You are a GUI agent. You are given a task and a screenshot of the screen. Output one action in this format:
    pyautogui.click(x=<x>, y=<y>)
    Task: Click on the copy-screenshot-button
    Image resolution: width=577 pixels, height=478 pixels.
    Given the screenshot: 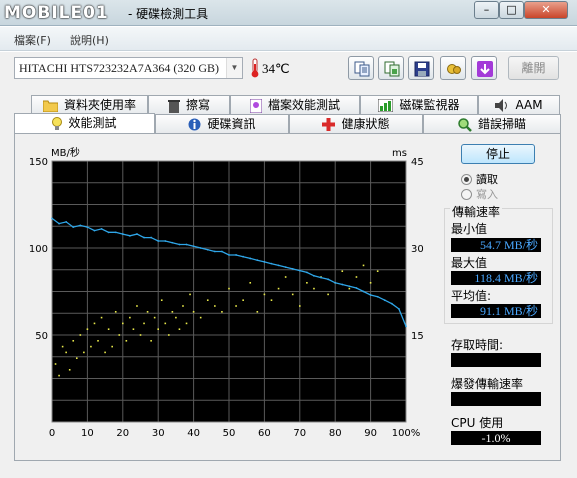 What is the action you would take?
    pyautogui.click(x=391, y=68)
    